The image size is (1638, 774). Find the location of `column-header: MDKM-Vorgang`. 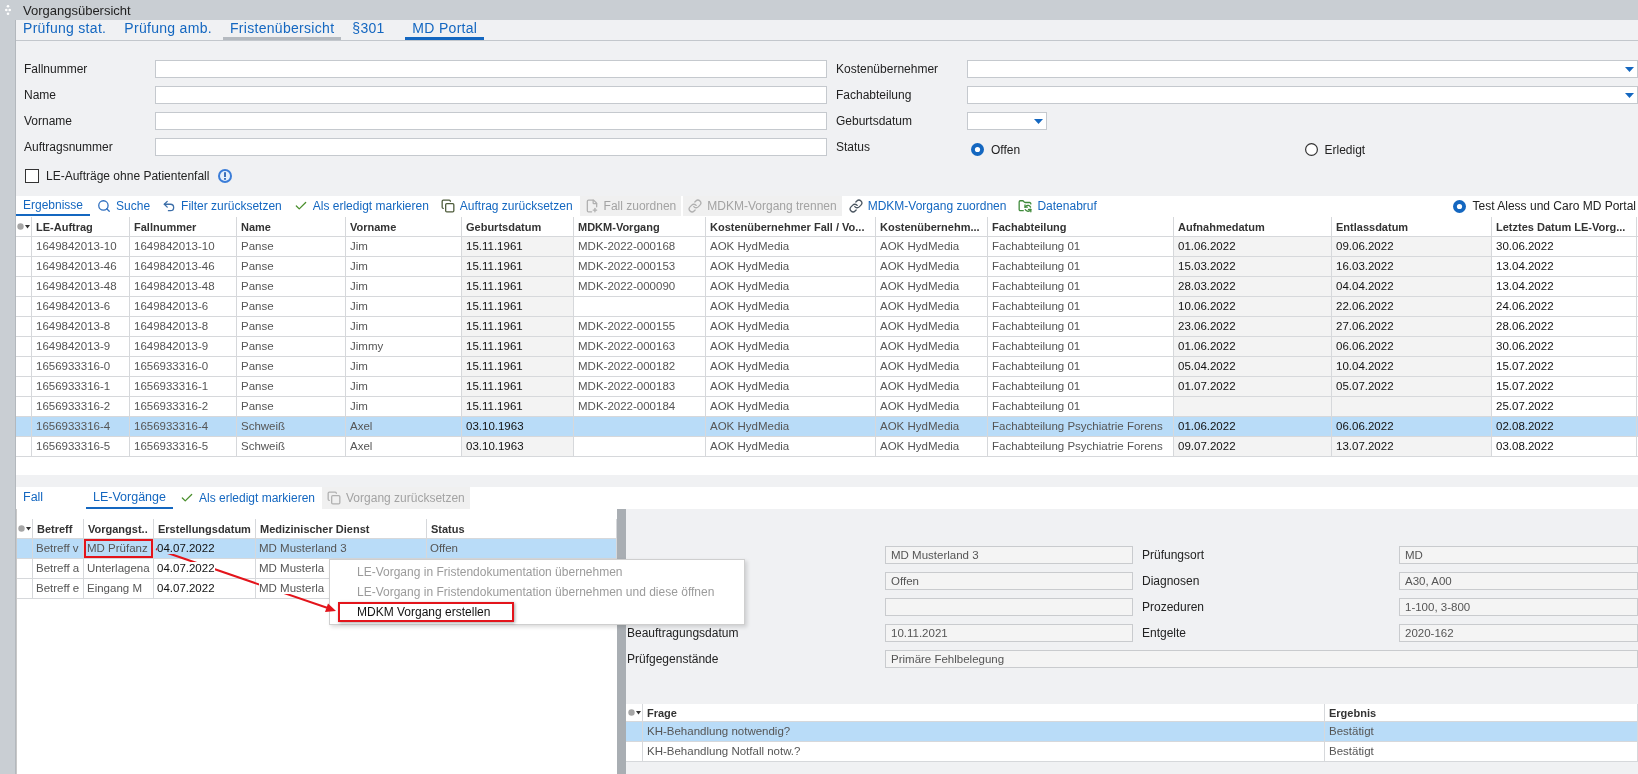

column-header: MDKM-Vorgang is located at coordinates (640, 226).